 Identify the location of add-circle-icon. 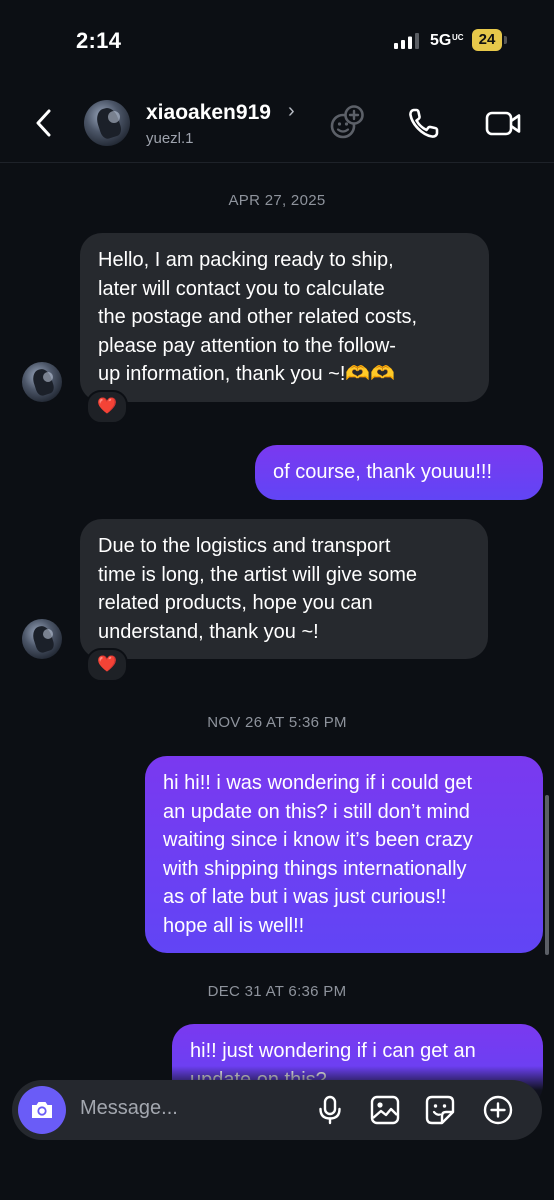
(498, 1110).